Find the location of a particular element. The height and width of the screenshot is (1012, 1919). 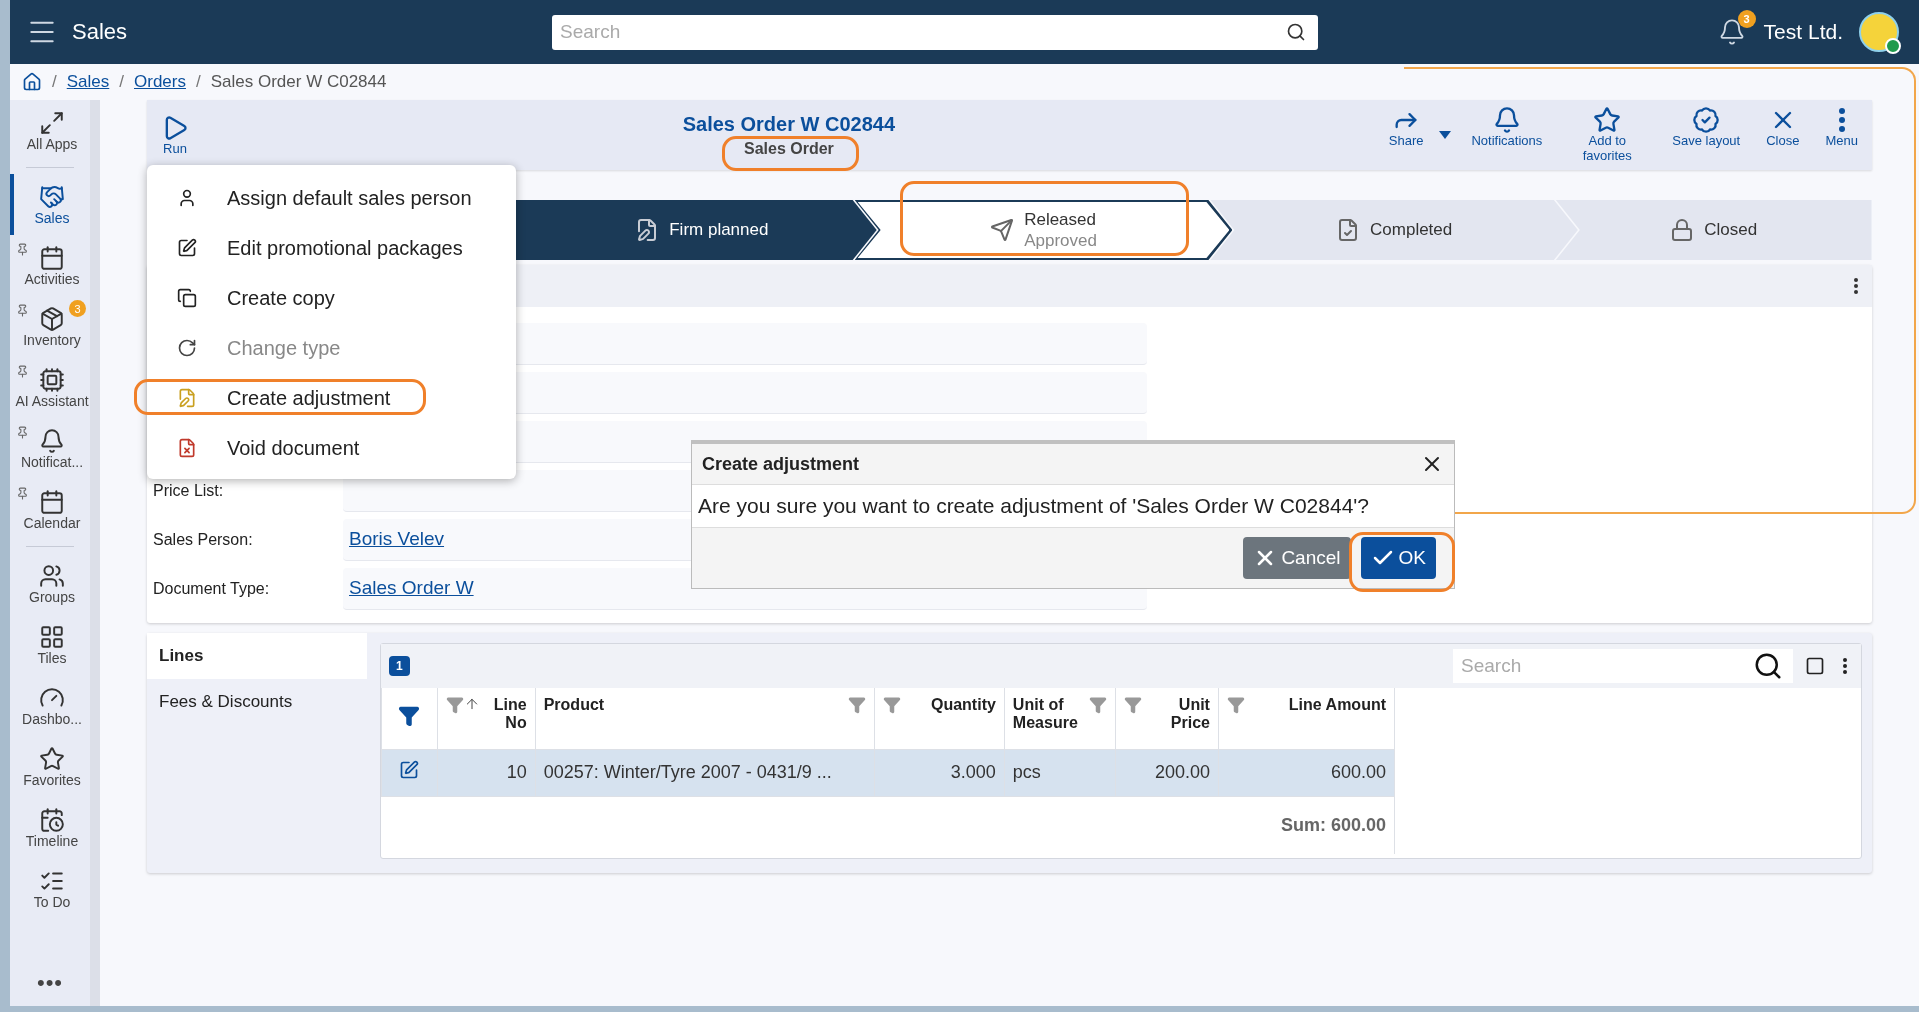

sidebar-item: All Apps is located at coordinates (50, 130).